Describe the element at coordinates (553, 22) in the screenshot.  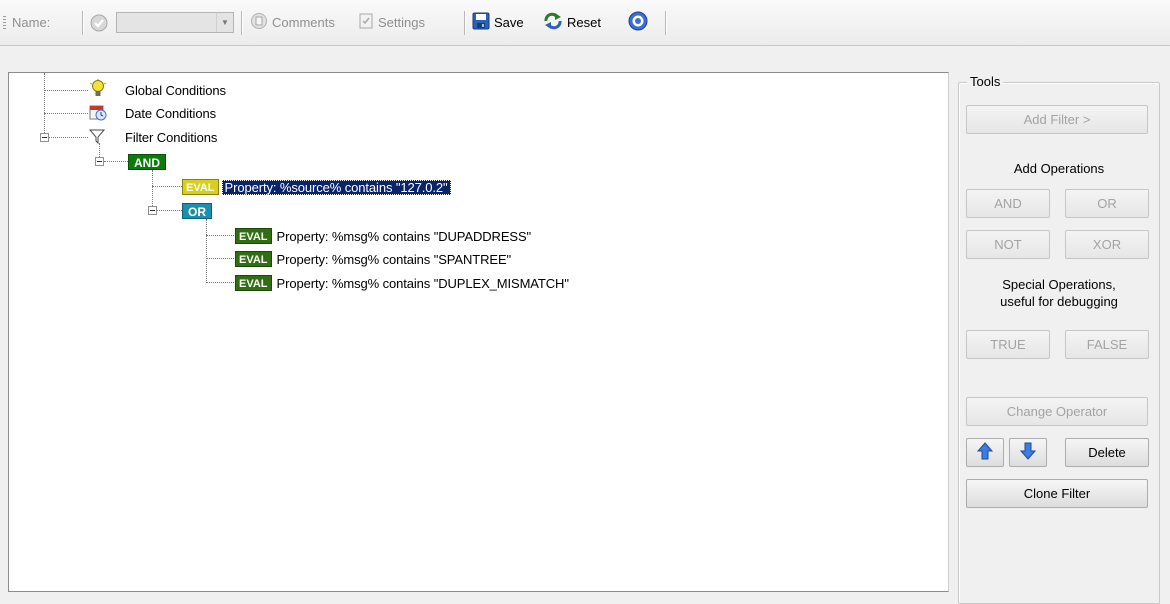
I see `refresh-icon` at that location.